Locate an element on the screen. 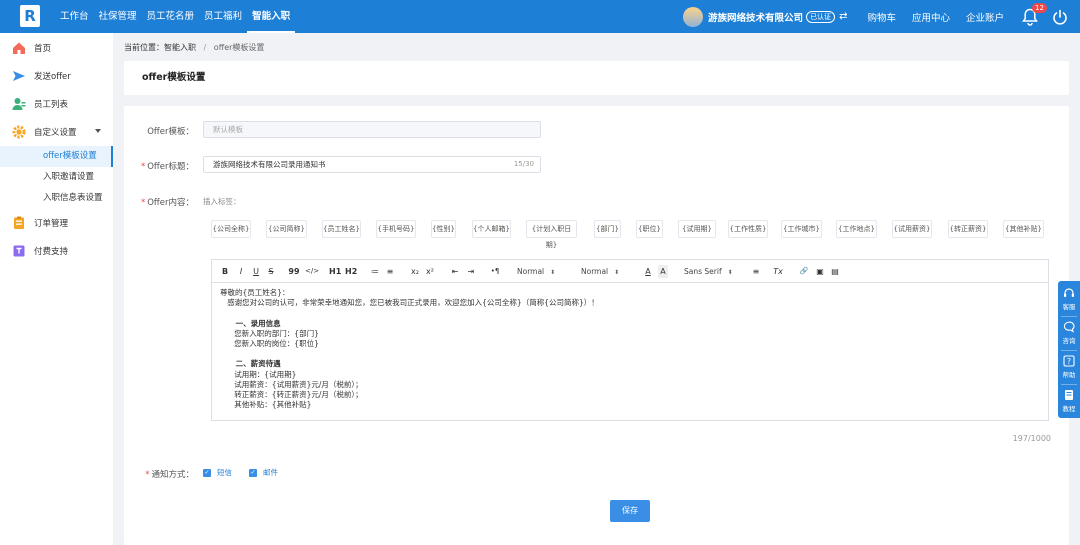 This screenshot has height=545, width=1080. content-line is located at coordinates (409, 313).